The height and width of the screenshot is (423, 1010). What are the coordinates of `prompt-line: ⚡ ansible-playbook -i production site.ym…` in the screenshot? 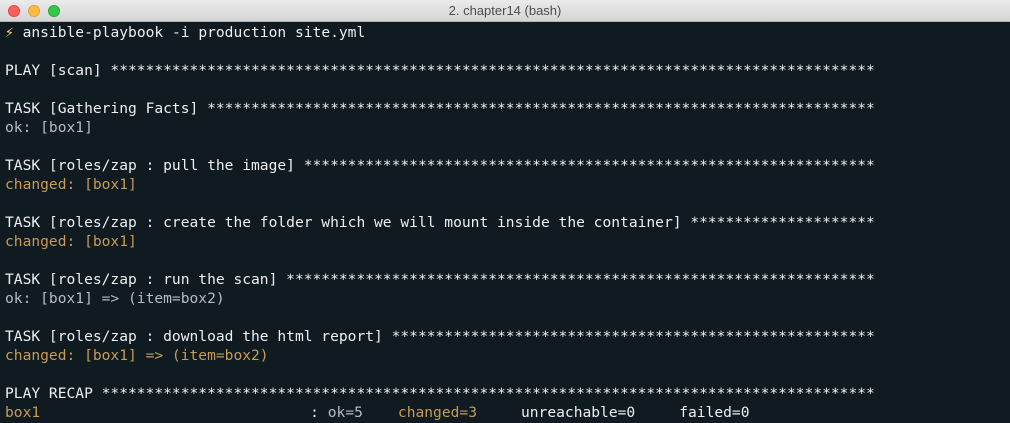 It's located at (507, 32).